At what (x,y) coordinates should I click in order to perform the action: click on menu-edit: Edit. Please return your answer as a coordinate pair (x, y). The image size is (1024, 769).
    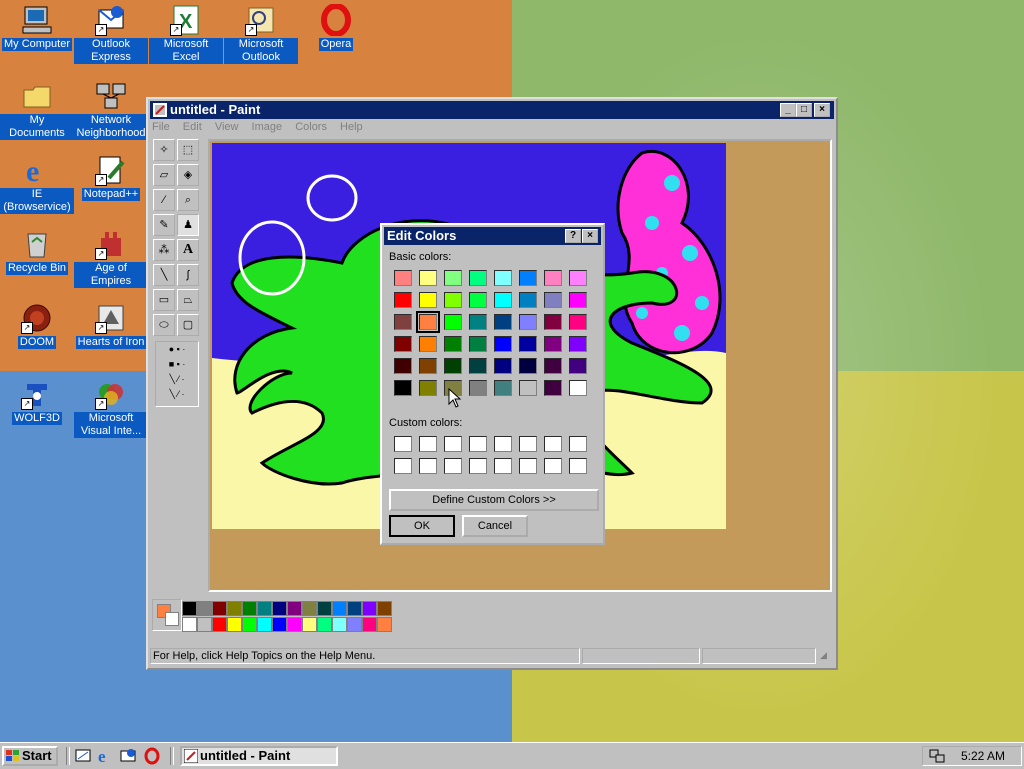
    Looking at the image, I should click on (192, 127).